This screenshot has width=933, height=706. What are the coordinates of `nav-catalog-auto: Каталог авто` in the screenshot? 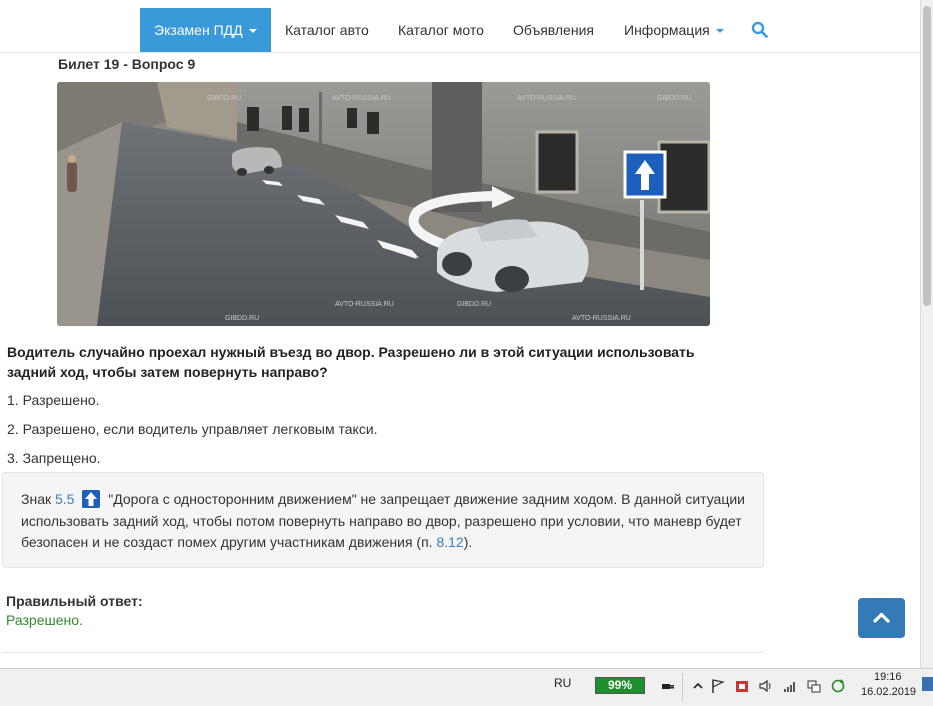 It's located at (327, 30).